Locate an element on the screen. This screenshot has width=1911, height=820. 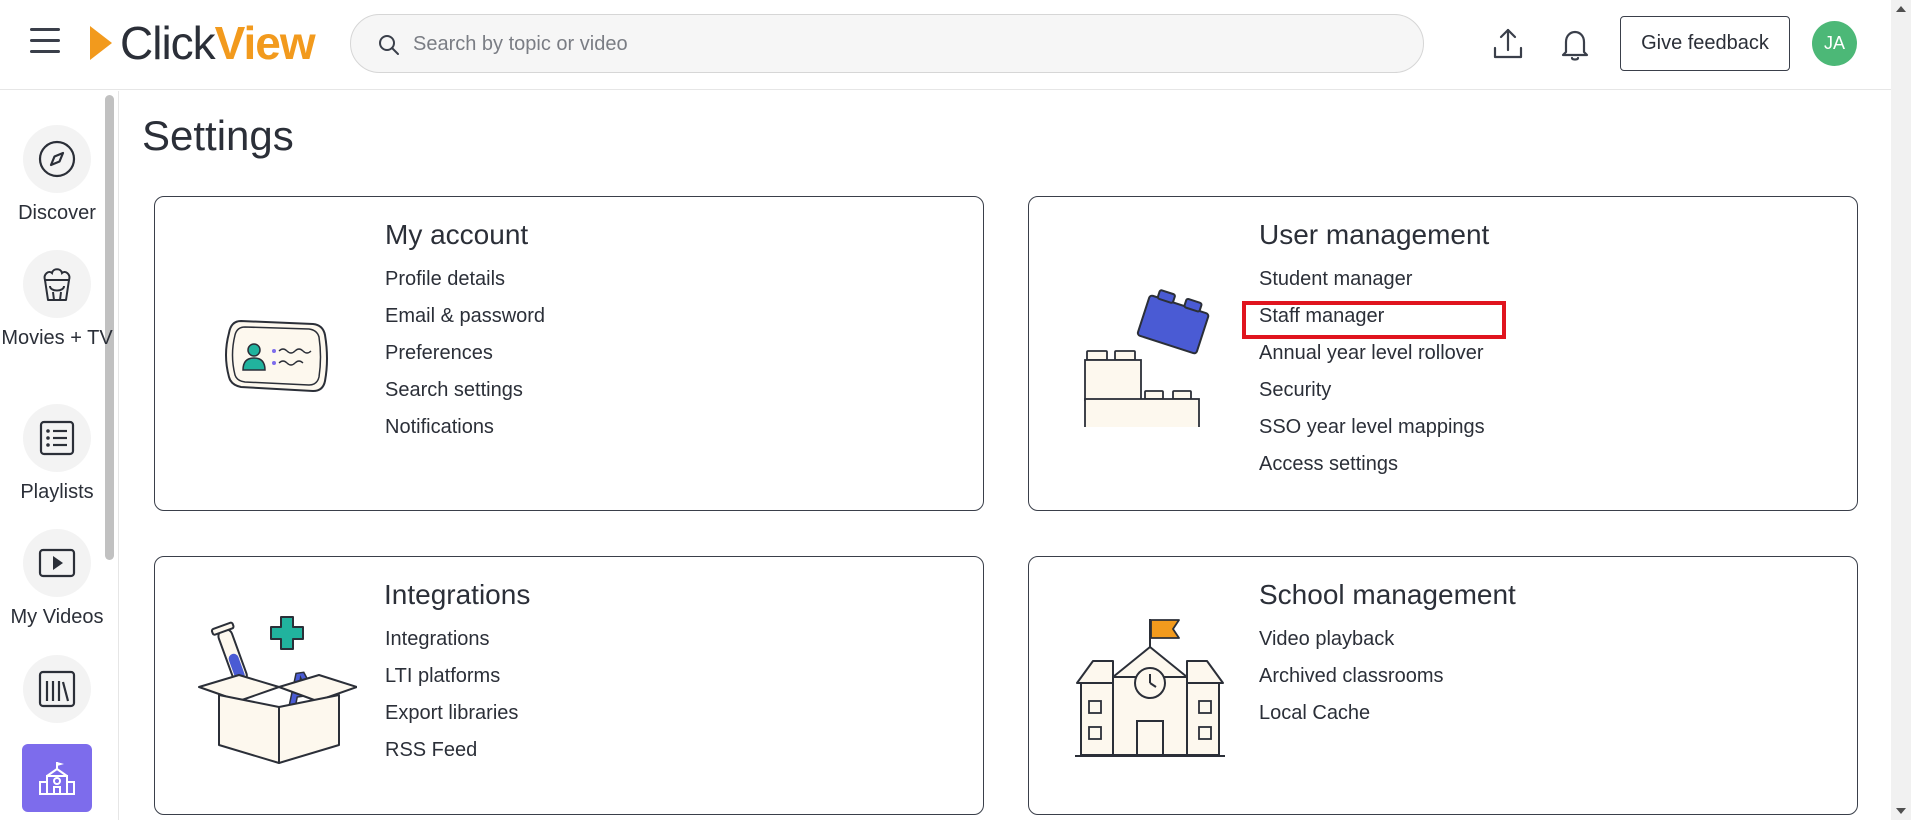
left-sidebar: Discover Movies + TV Playlists My Videos is located at coordinates (59, 455).